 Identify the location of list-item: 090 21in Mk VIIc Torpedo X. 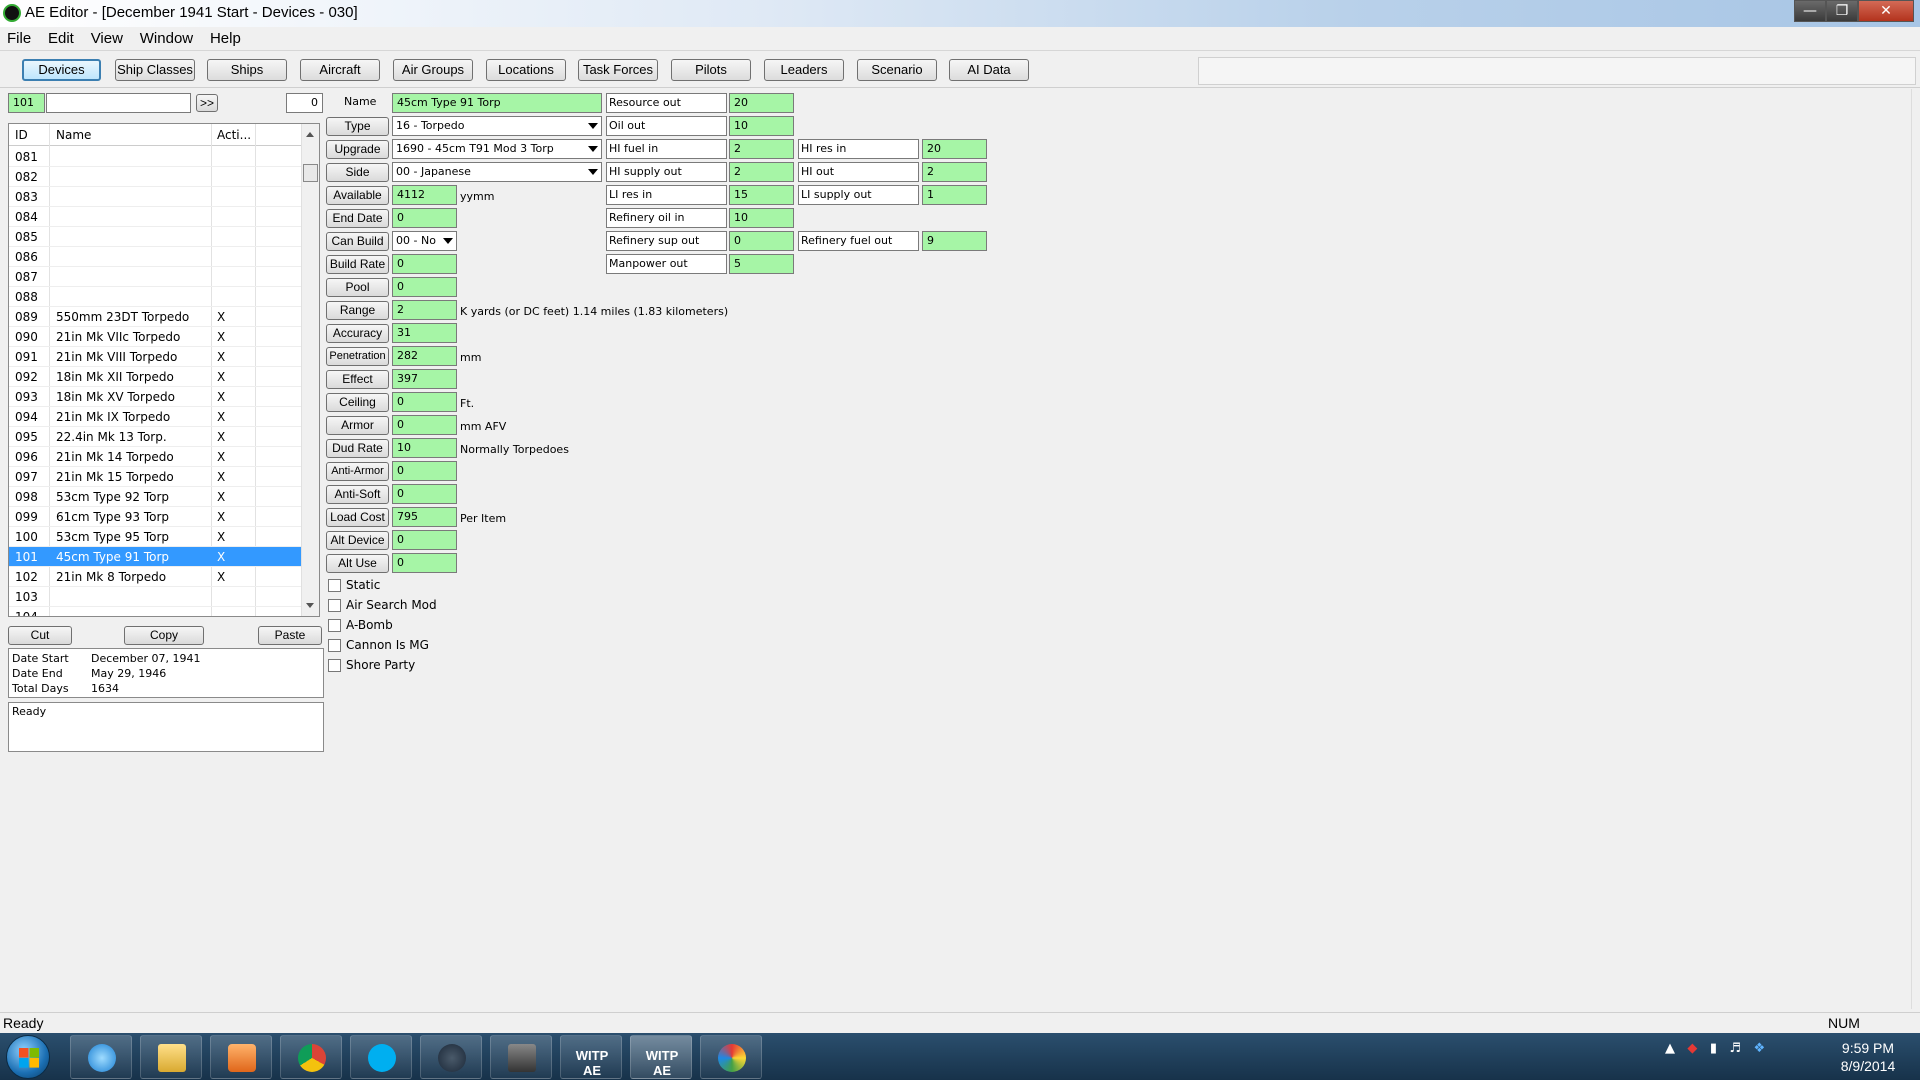
(155, 337).